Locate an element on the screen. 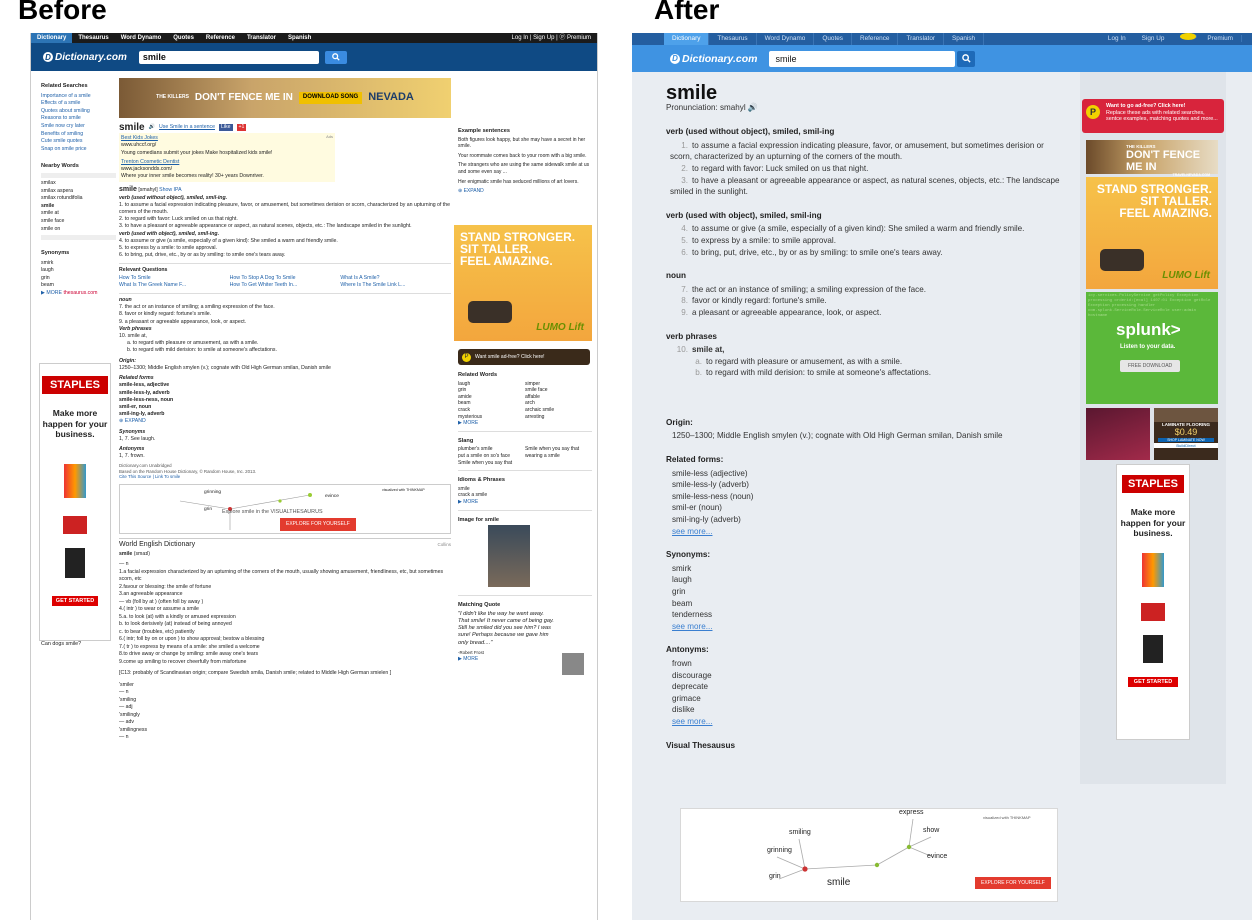  idiom-item: smile is located at coordinates (525, 489).